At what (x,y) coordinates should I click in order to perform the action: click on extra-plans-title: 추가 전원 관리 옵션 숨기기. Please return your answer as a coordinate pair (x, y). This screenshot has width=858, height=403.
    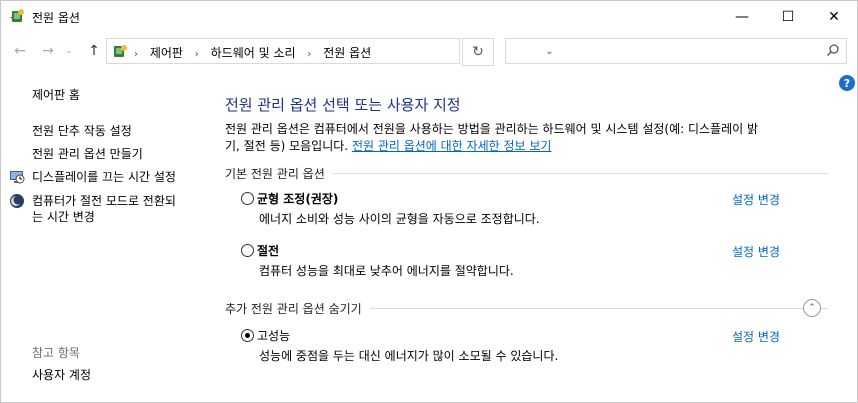
    Looking at the image, I should click on (297, 308).